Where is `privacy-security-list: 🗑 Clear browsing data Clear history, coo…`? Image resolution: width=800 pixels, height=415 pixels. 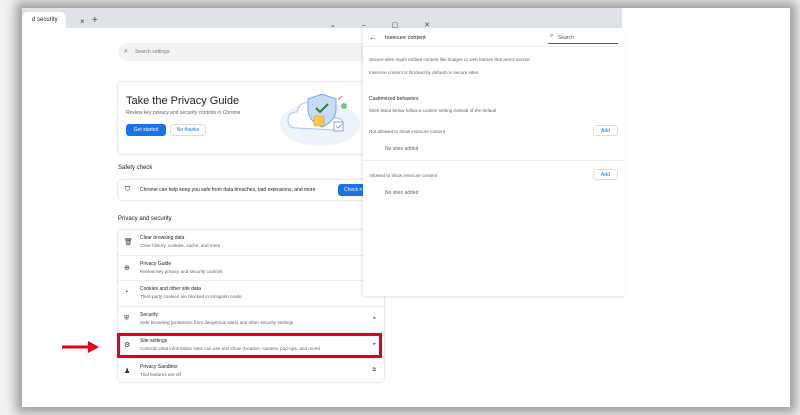 privacy-security-list: 🗑 Clear browsing data Clear history, coo… is located at coordinates (251, 306).